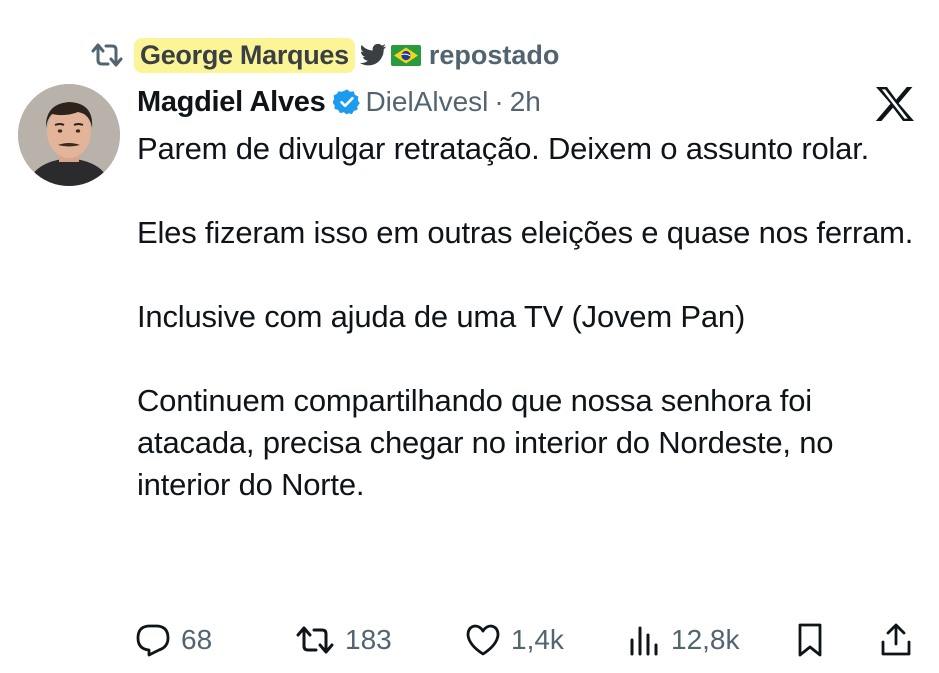 This screenshot has width=939, height=673. I want to click on share-icon, so click(896, 640).